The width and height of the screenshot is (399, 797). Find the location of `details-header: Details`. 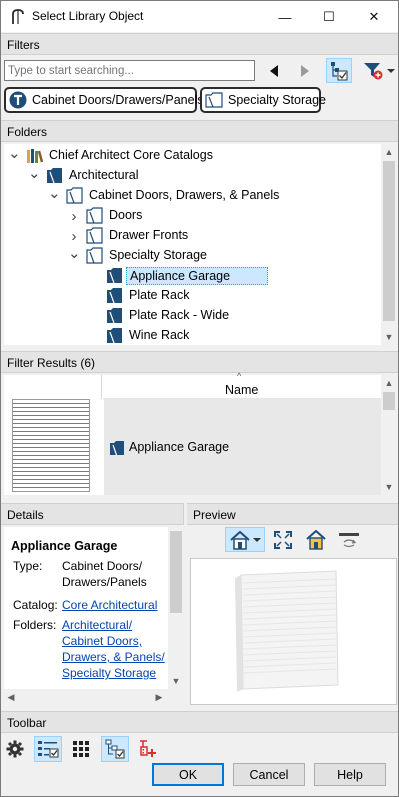

details-header: Details is located at coordinates (92, 514).